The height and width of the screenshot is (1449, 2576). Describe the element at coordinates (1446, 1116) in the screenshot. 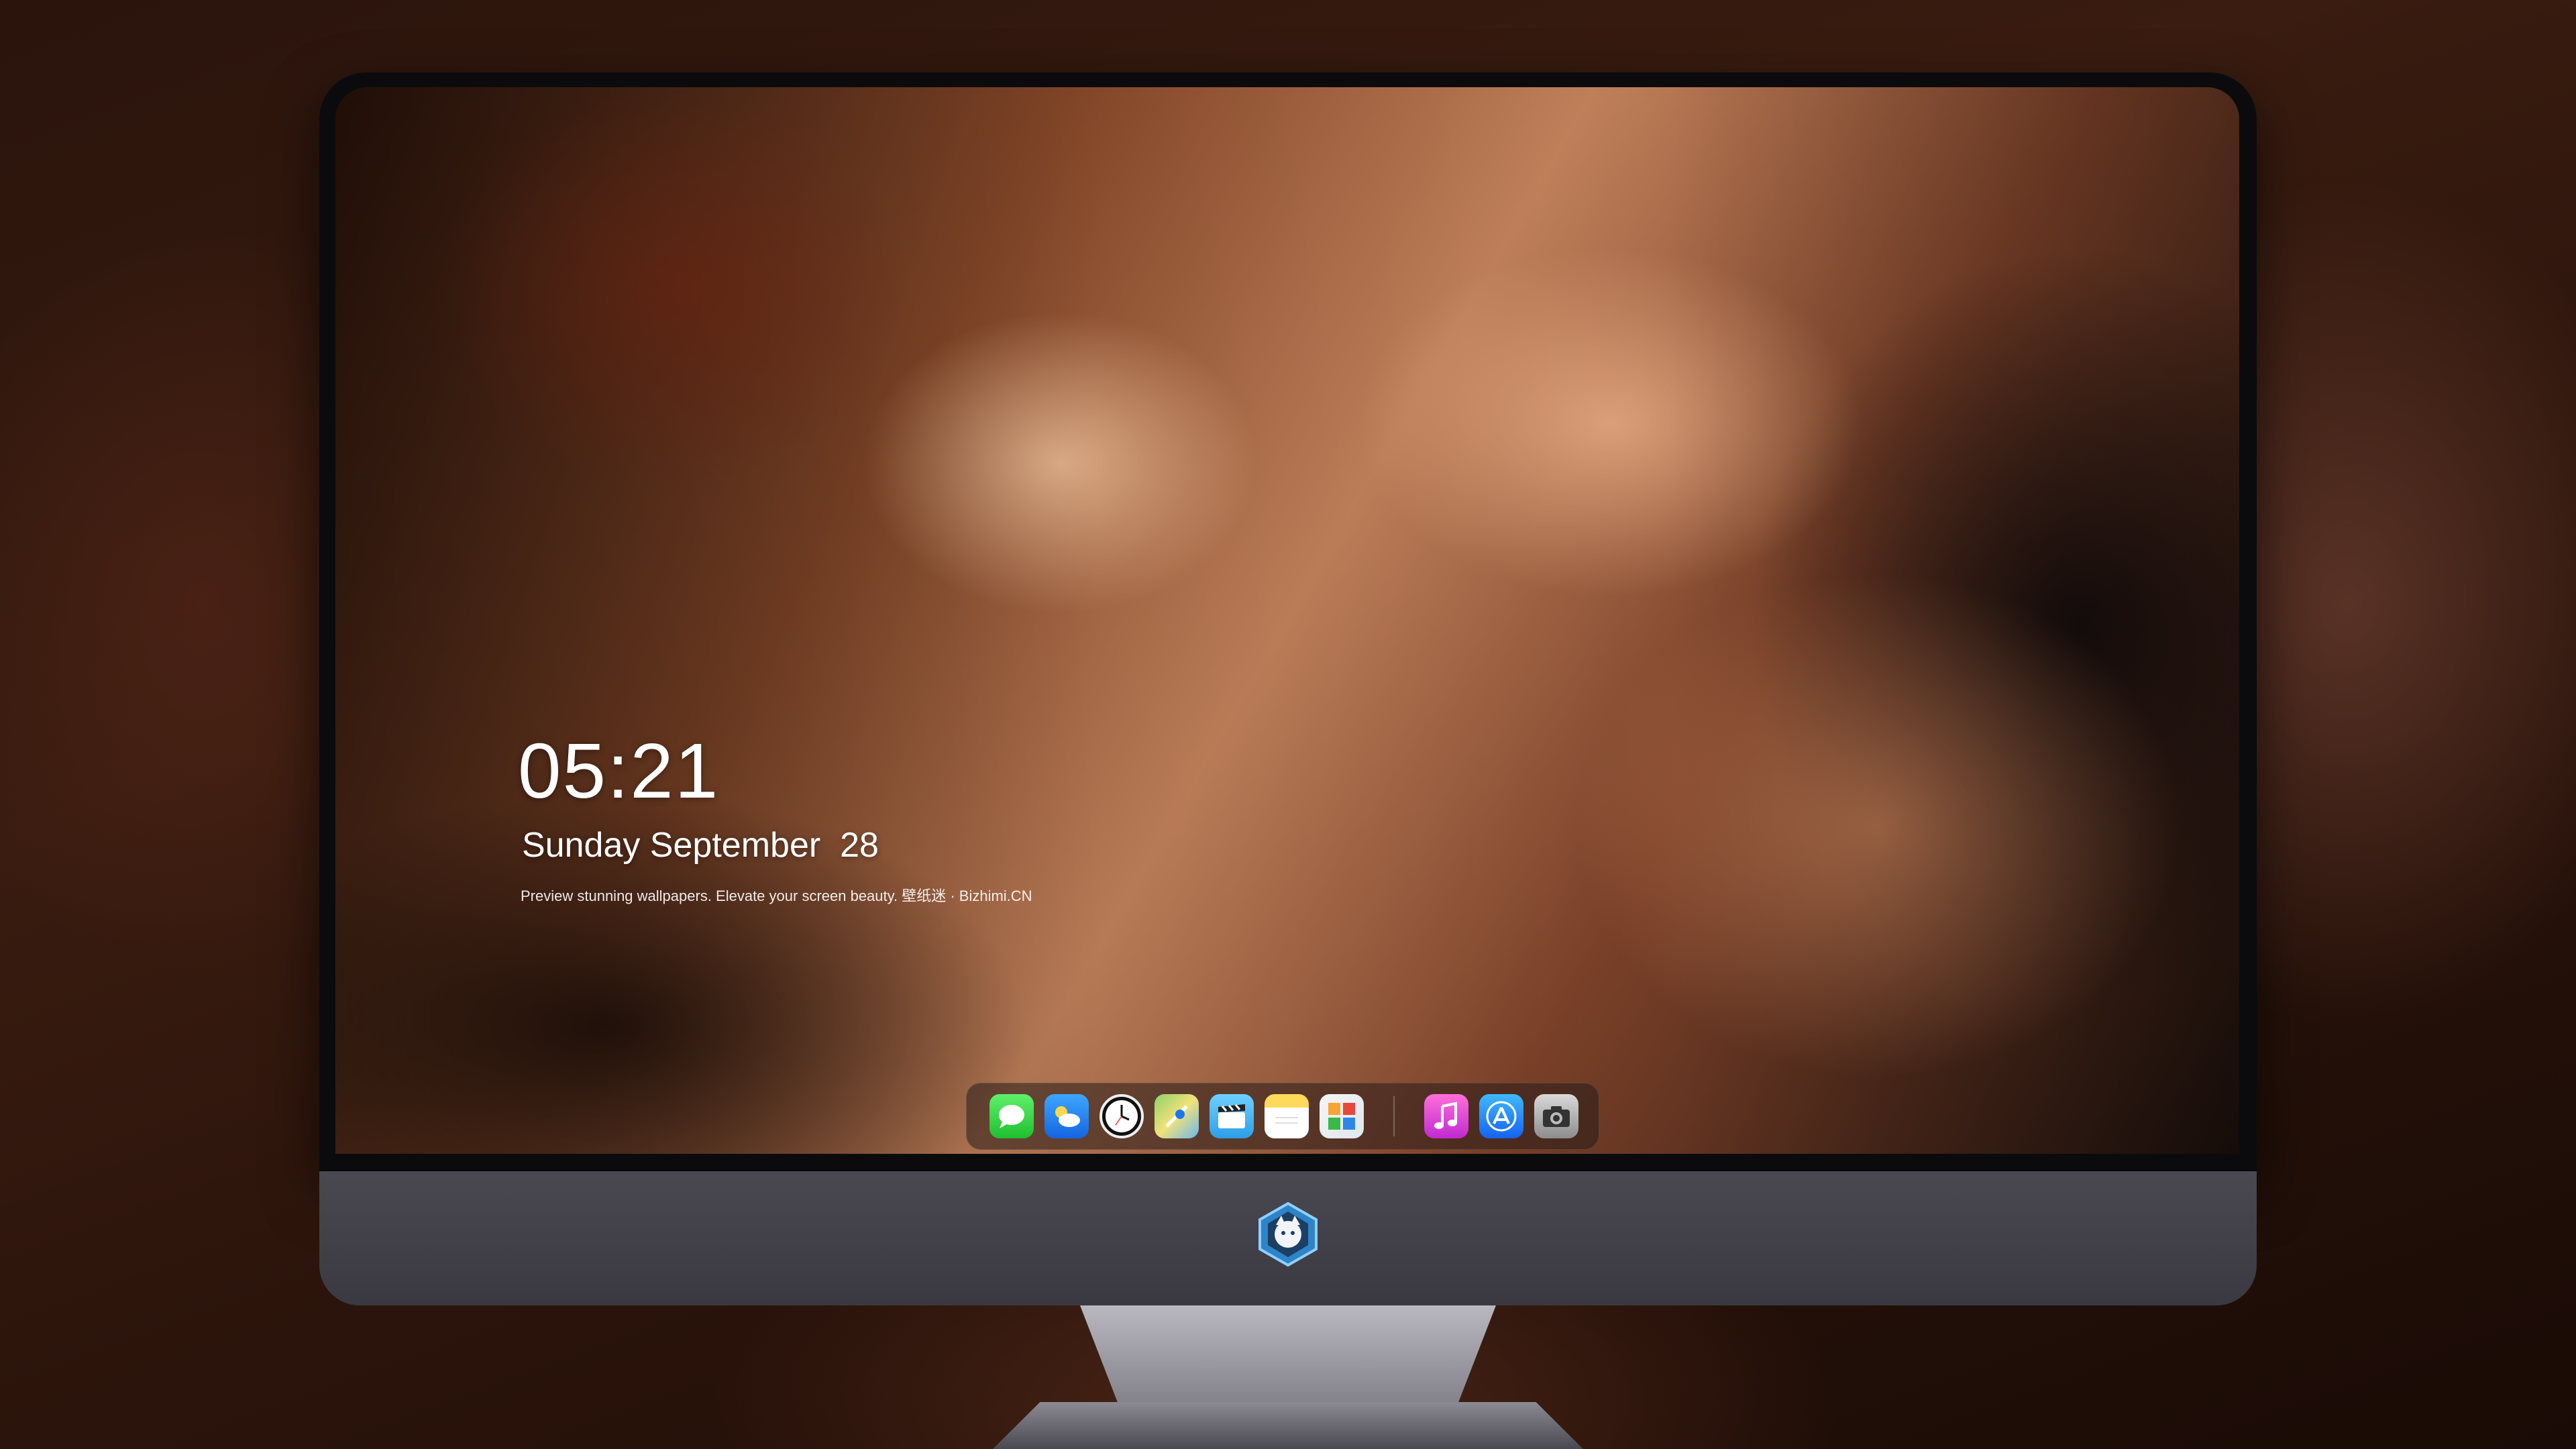

I see `music-note-icon` at that location.